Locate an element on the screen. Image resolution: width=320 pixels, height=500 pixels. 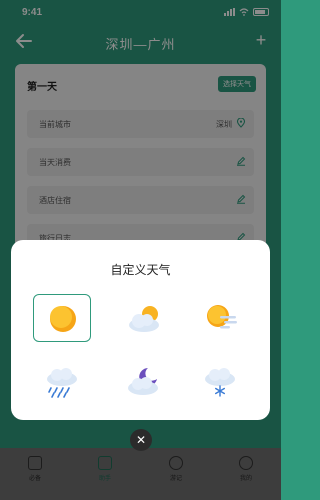
weather-option-rain is located at coordinates (62, 382).